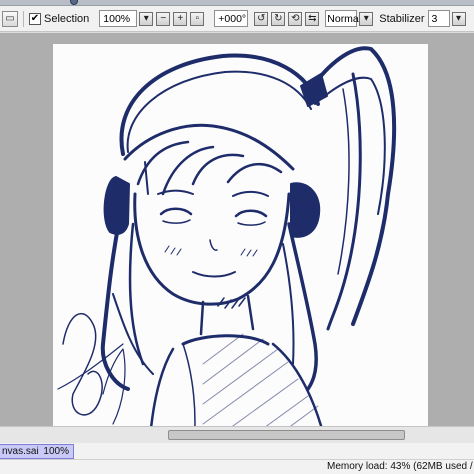 The height and width of the screenshot is (474, 474). I want to click on rotation-field: +000°, so click(231, 18).